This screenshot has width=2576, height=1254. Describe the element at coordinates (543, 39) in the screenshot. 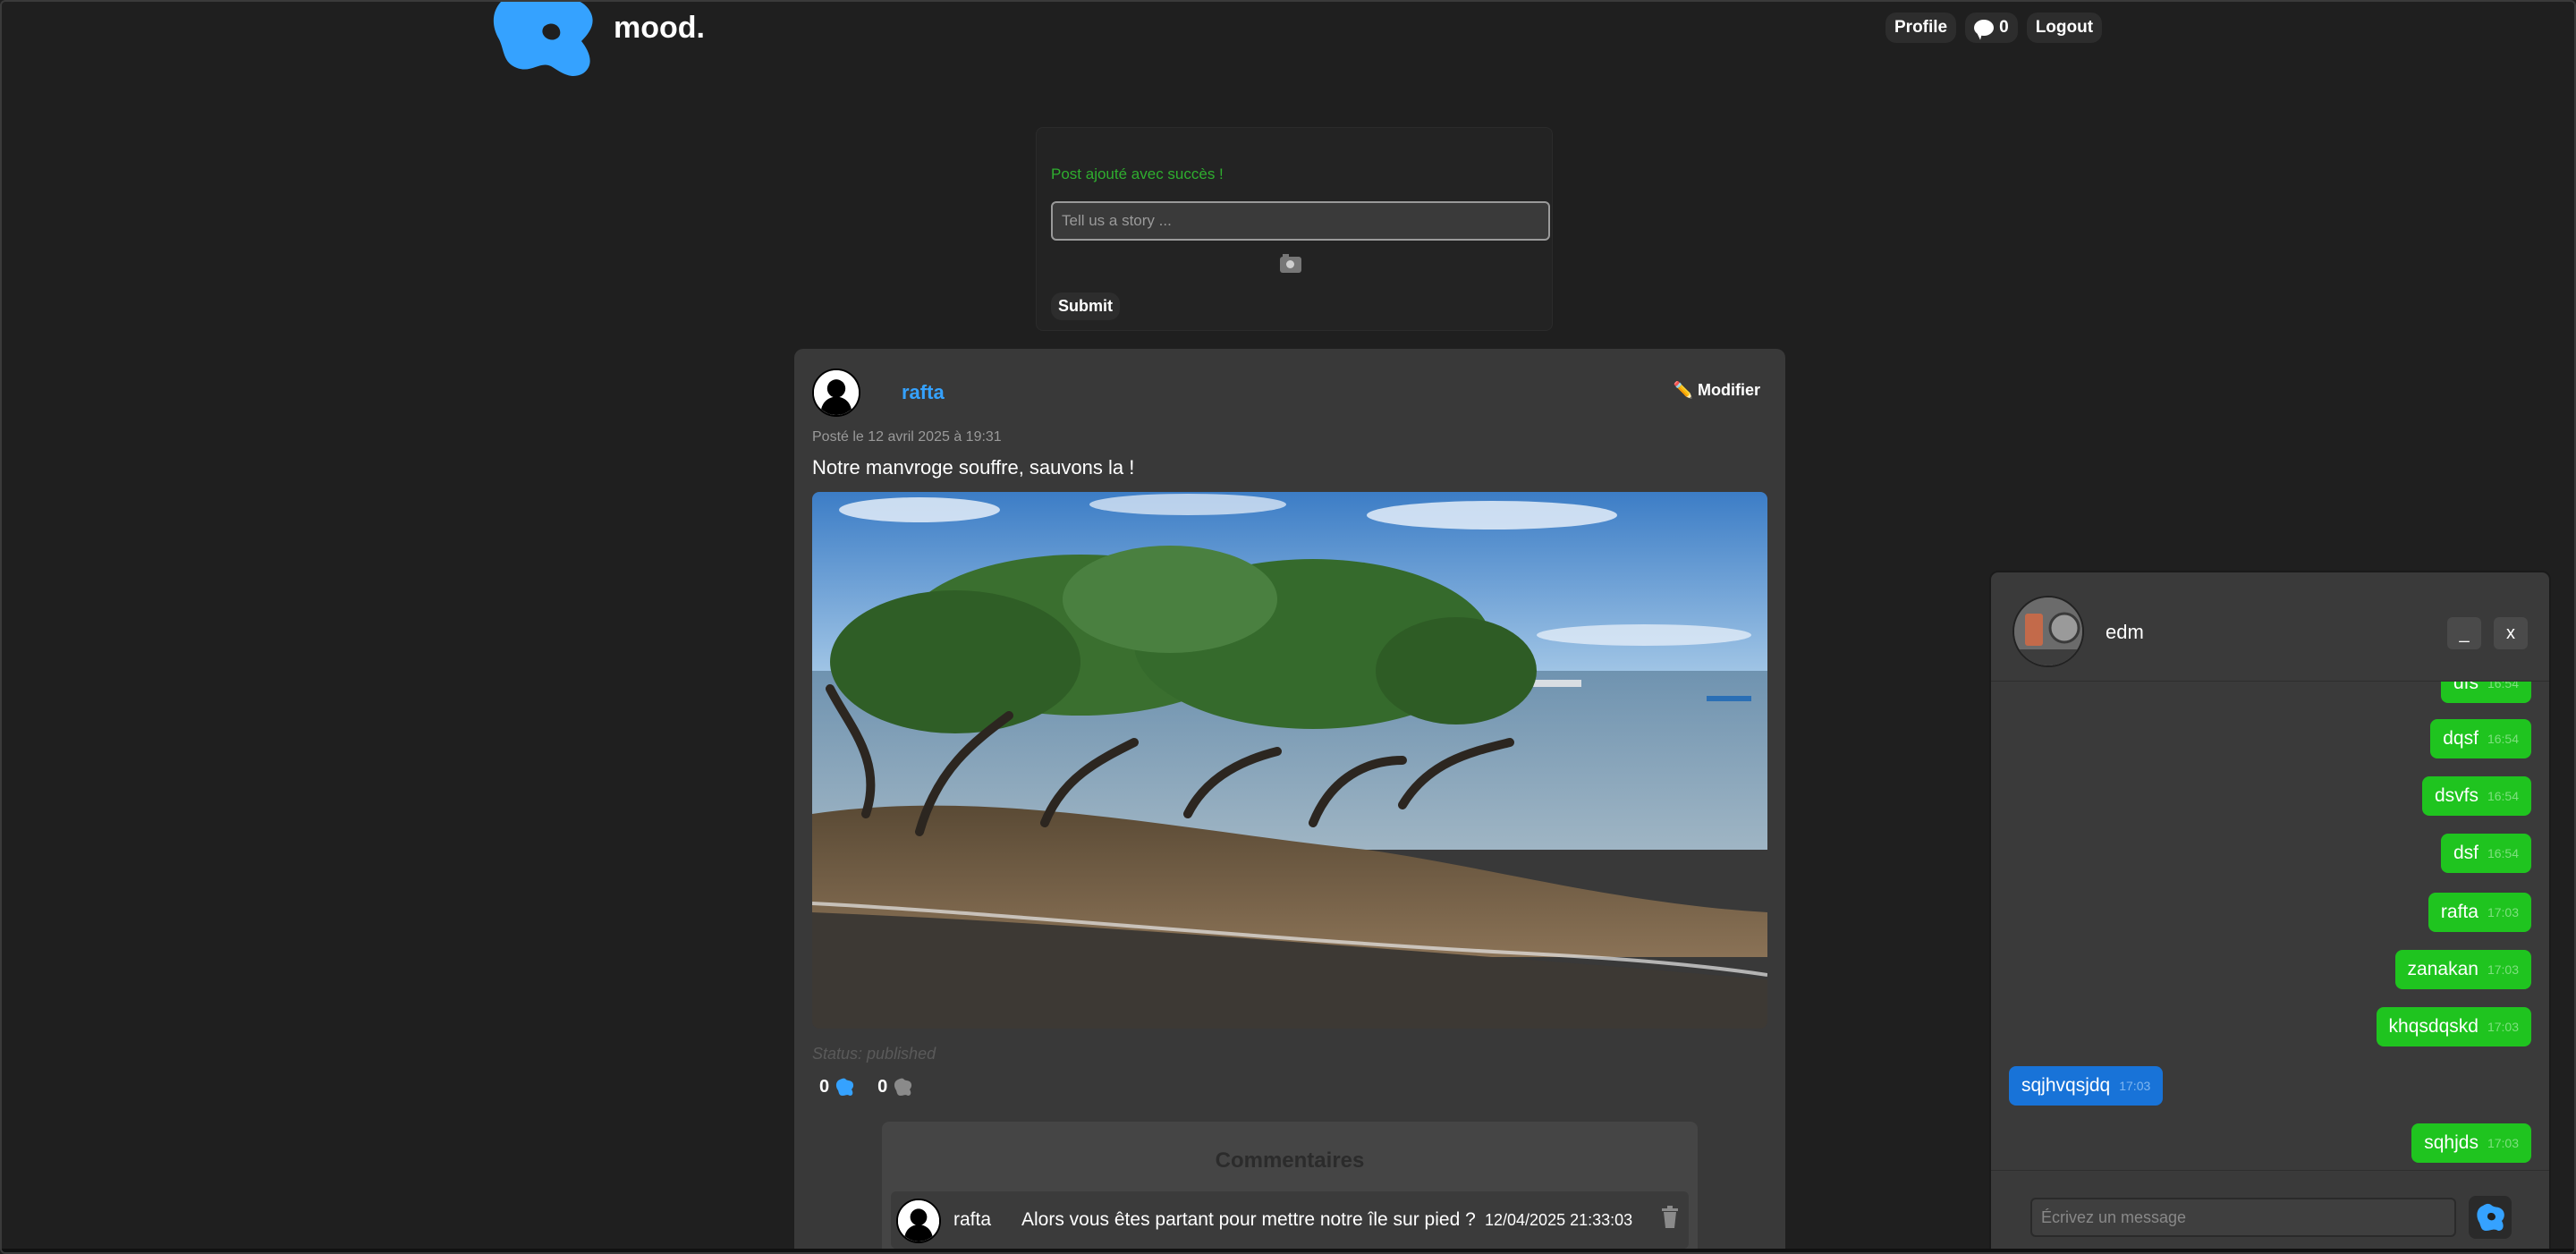

I see `blue-blob-logo-icon` at that location.